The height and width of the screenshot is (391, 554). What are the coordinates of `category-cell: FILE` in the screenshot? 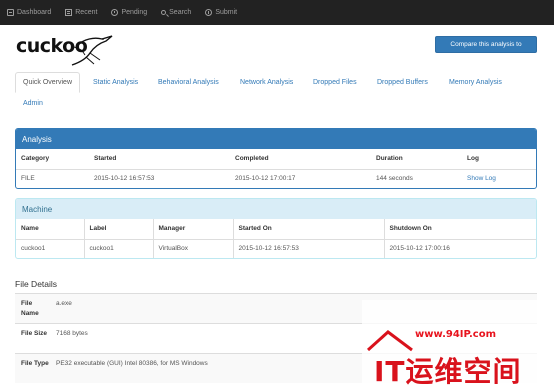 It's located at (28, 179).